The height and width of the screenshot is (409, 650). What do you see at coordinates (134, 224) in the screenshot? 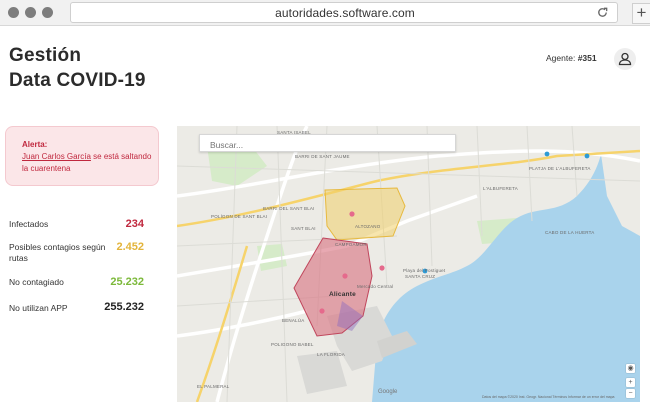
I see `stat-value-infectados: 234` at bounding box center [134, 224].